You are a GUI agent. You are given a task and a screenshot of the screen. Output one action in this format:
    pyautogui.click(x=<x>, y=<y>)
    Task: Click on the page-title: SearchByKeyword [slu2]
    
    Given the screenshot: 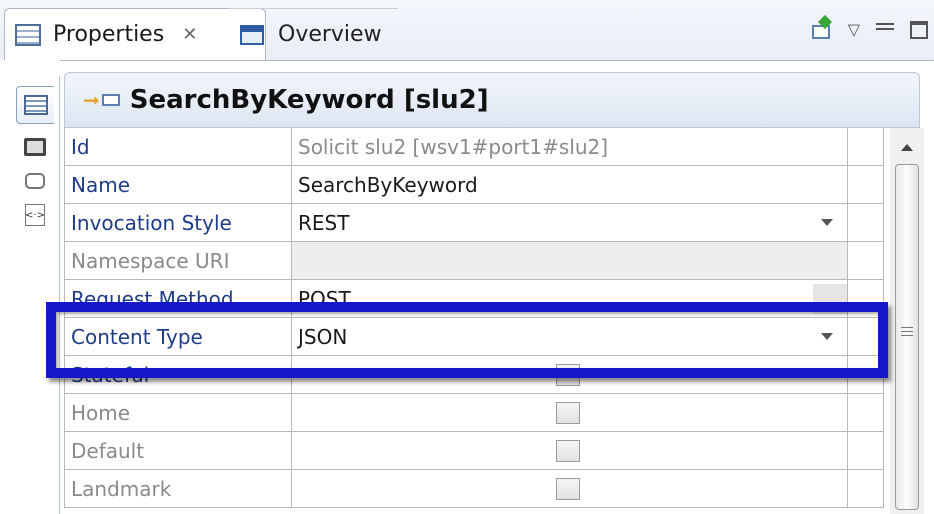 What is the action you would take?
    pyautogui.click(x=309, y=100)
    